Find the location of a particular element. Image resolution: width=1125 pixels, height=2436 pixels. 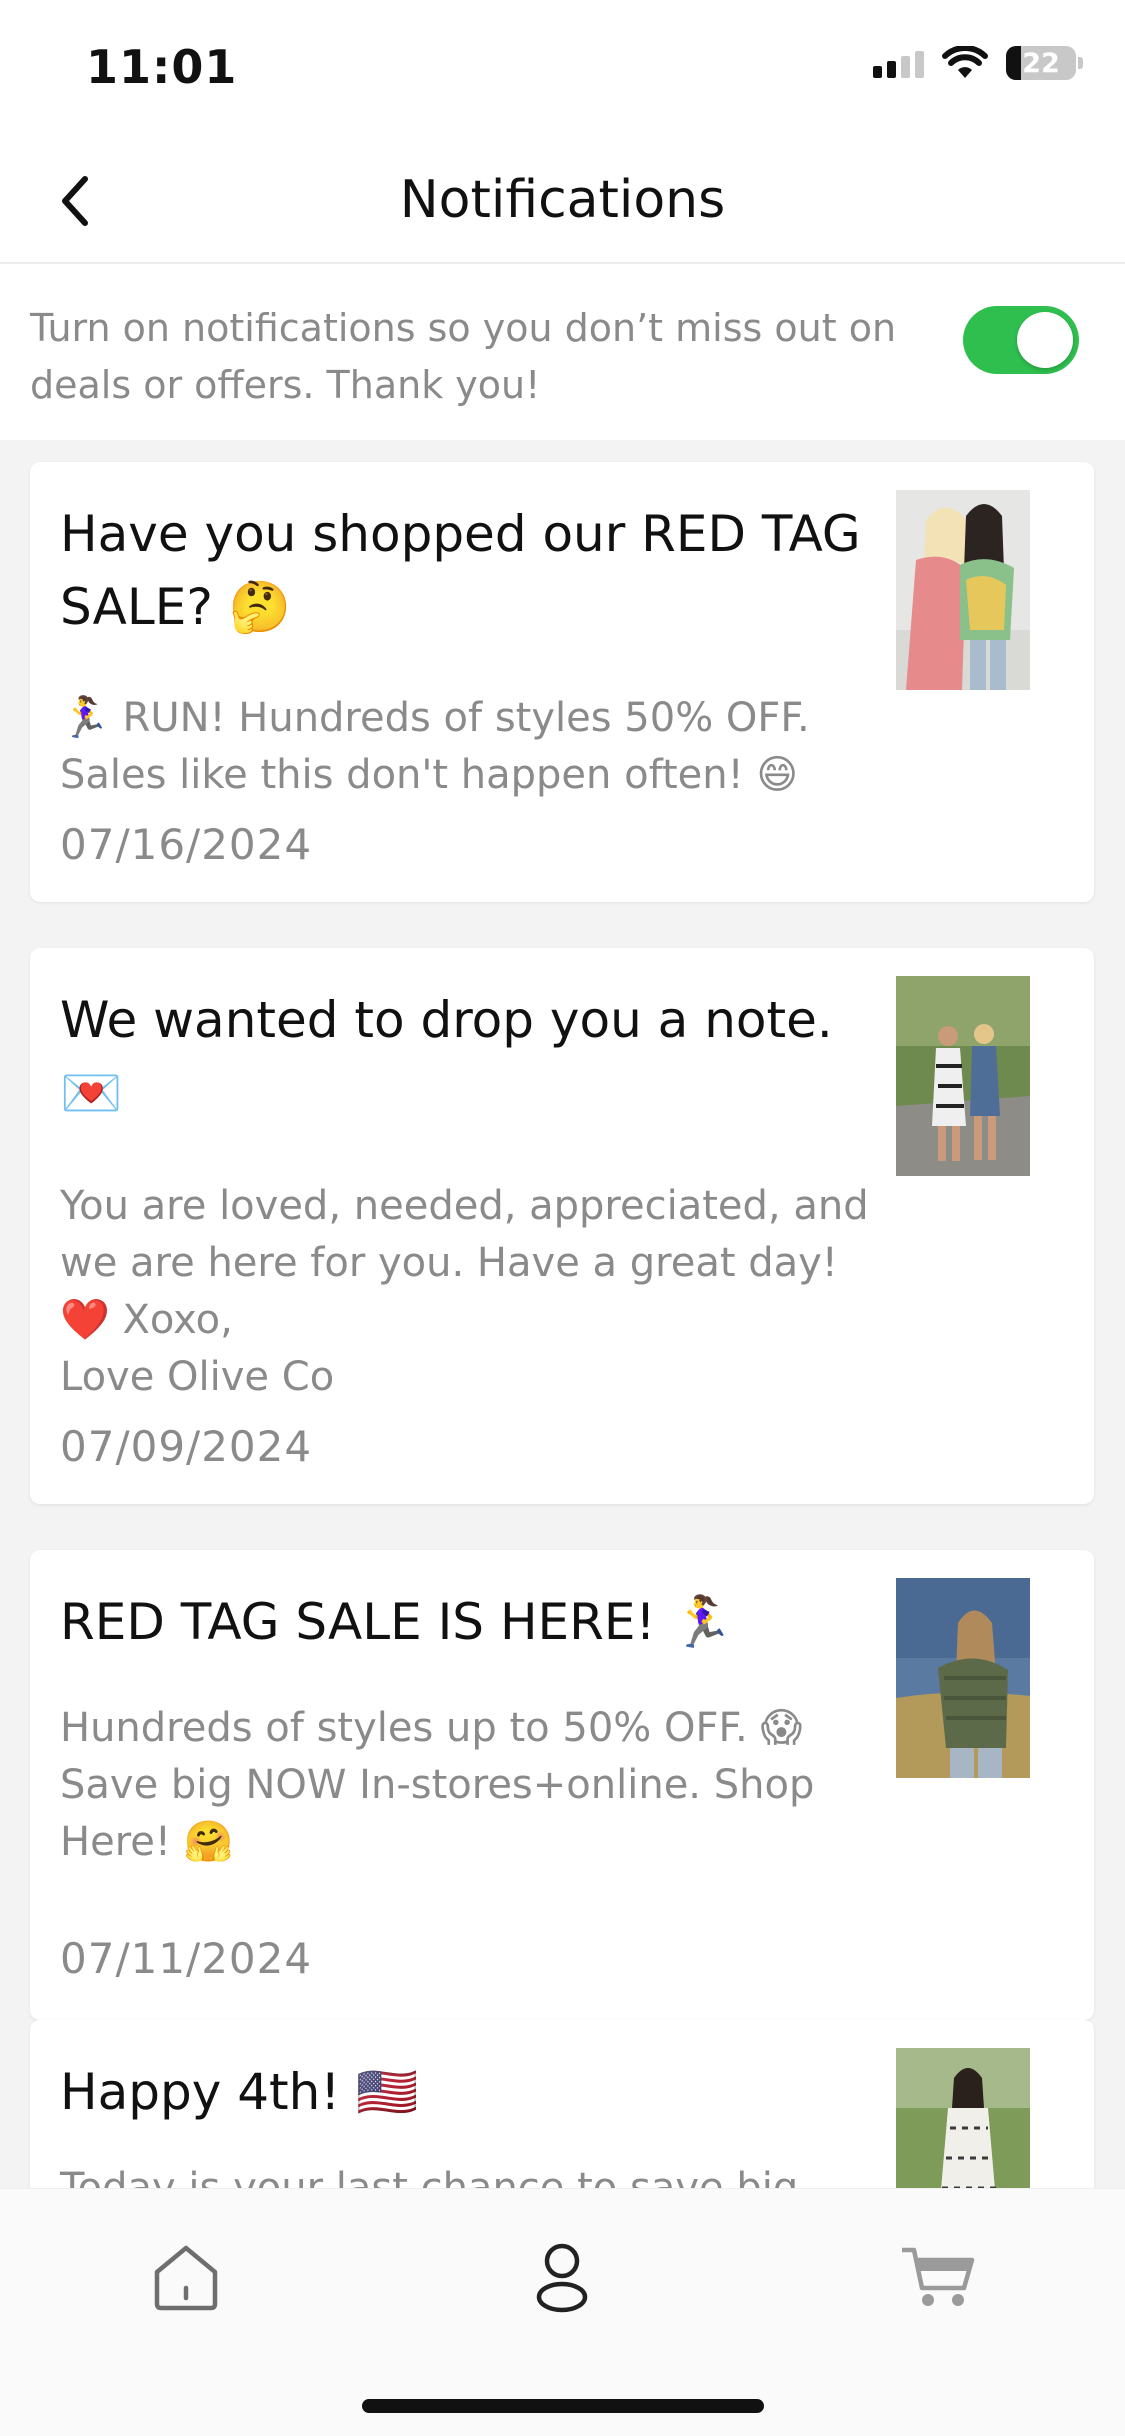

nav-account-button is located at coordinates (562, 2277).